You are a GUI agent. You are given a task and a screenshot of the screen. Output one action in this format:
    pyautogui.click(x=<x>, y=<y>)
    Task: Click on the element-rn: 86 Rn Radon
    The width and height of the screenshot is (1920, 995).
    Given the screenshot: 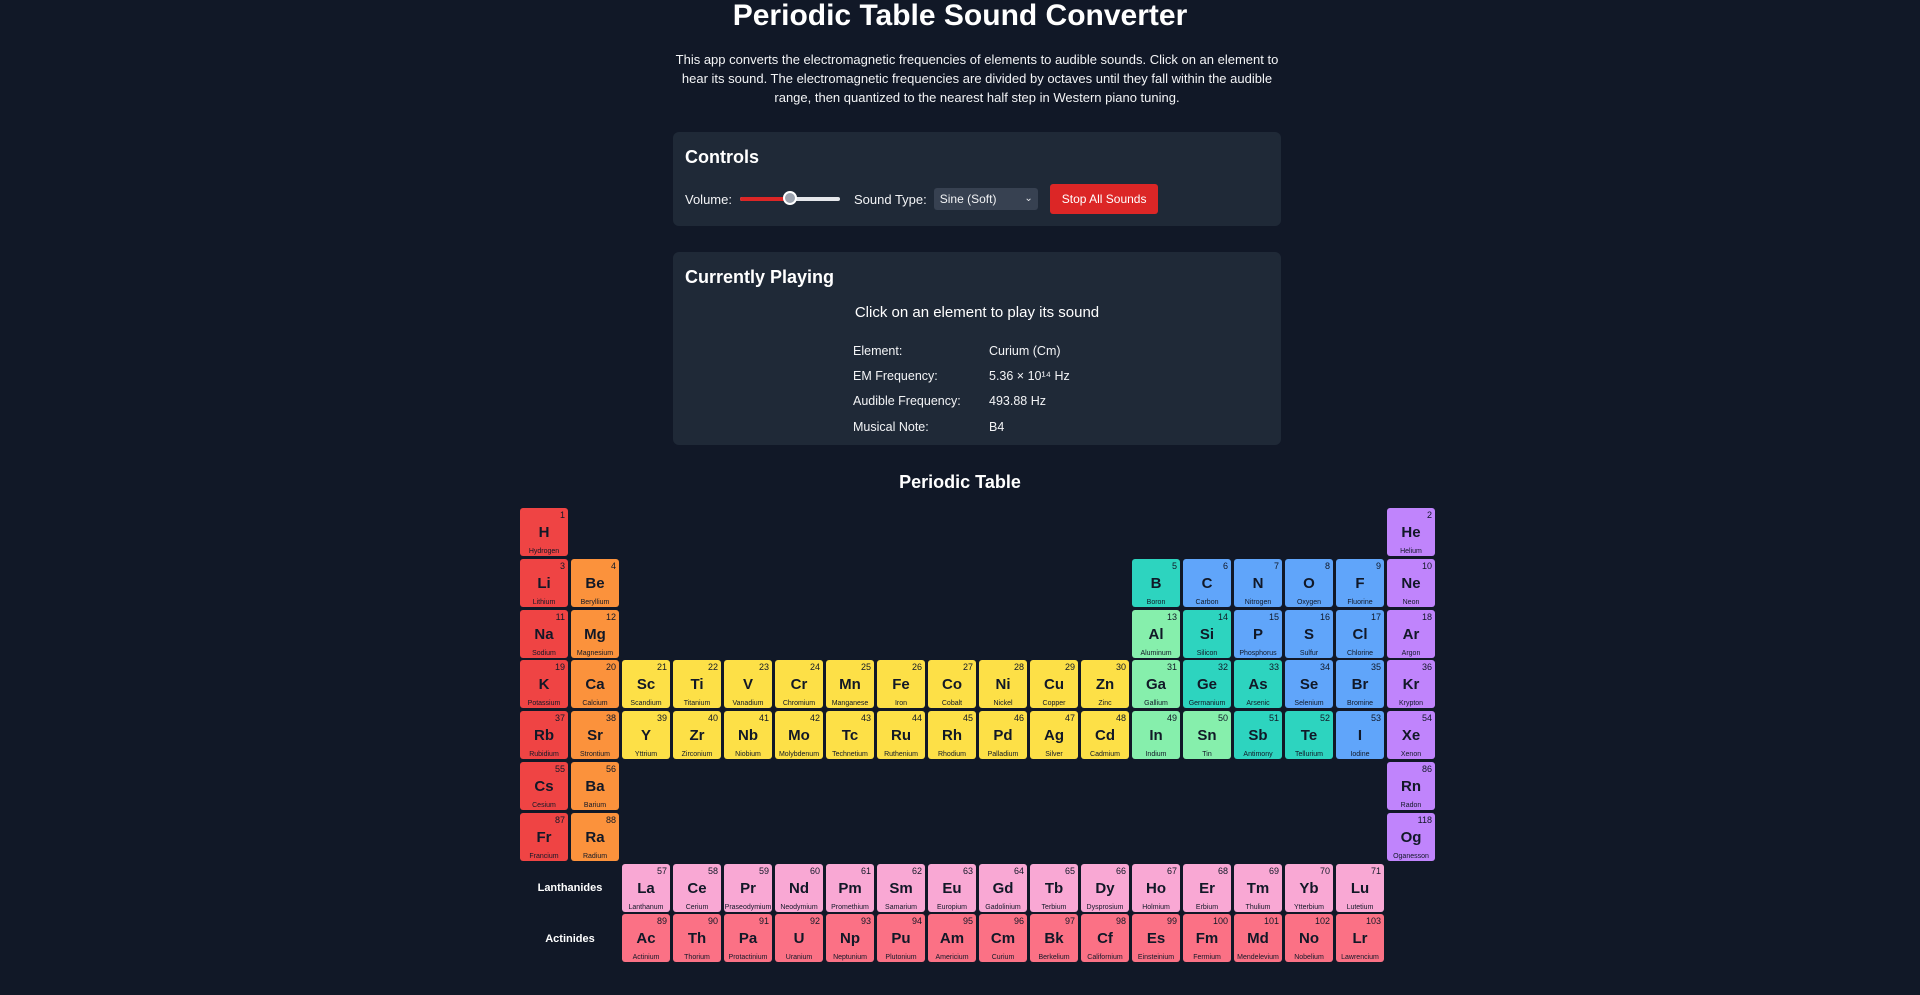 What is the action you would take?
    pyautogui.click(x=1411, y=786)
    